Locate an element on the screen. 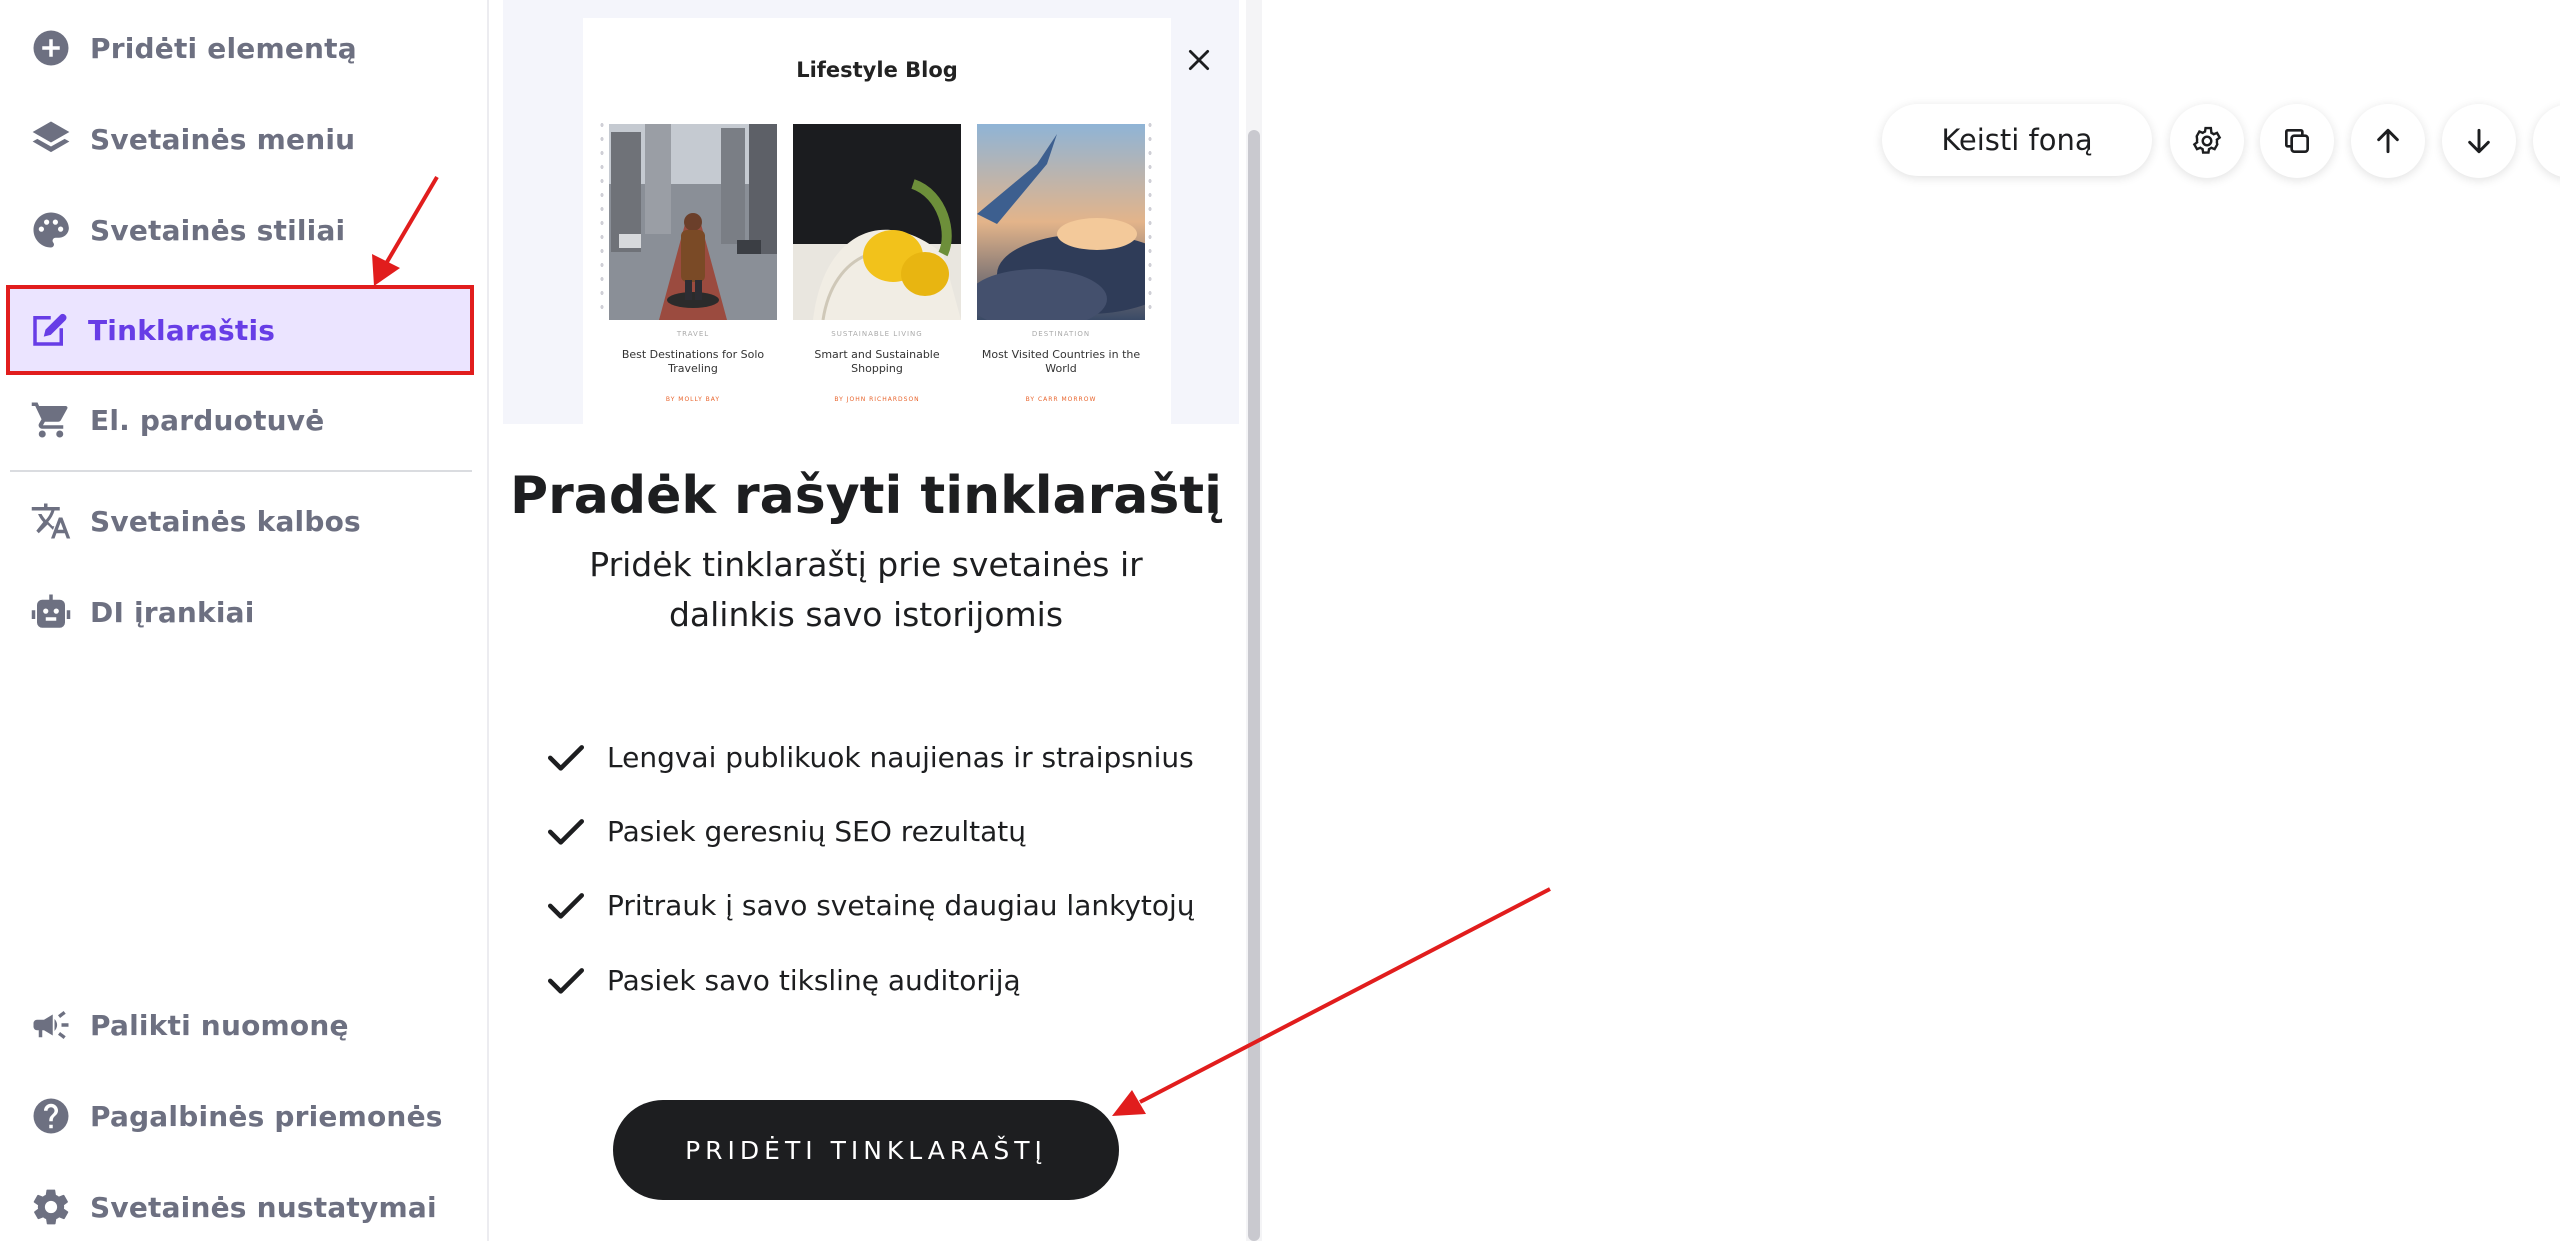 This screenshot has width=2560, height=1241. post-category: DESTINATION is located at coordinates (1061, 334).